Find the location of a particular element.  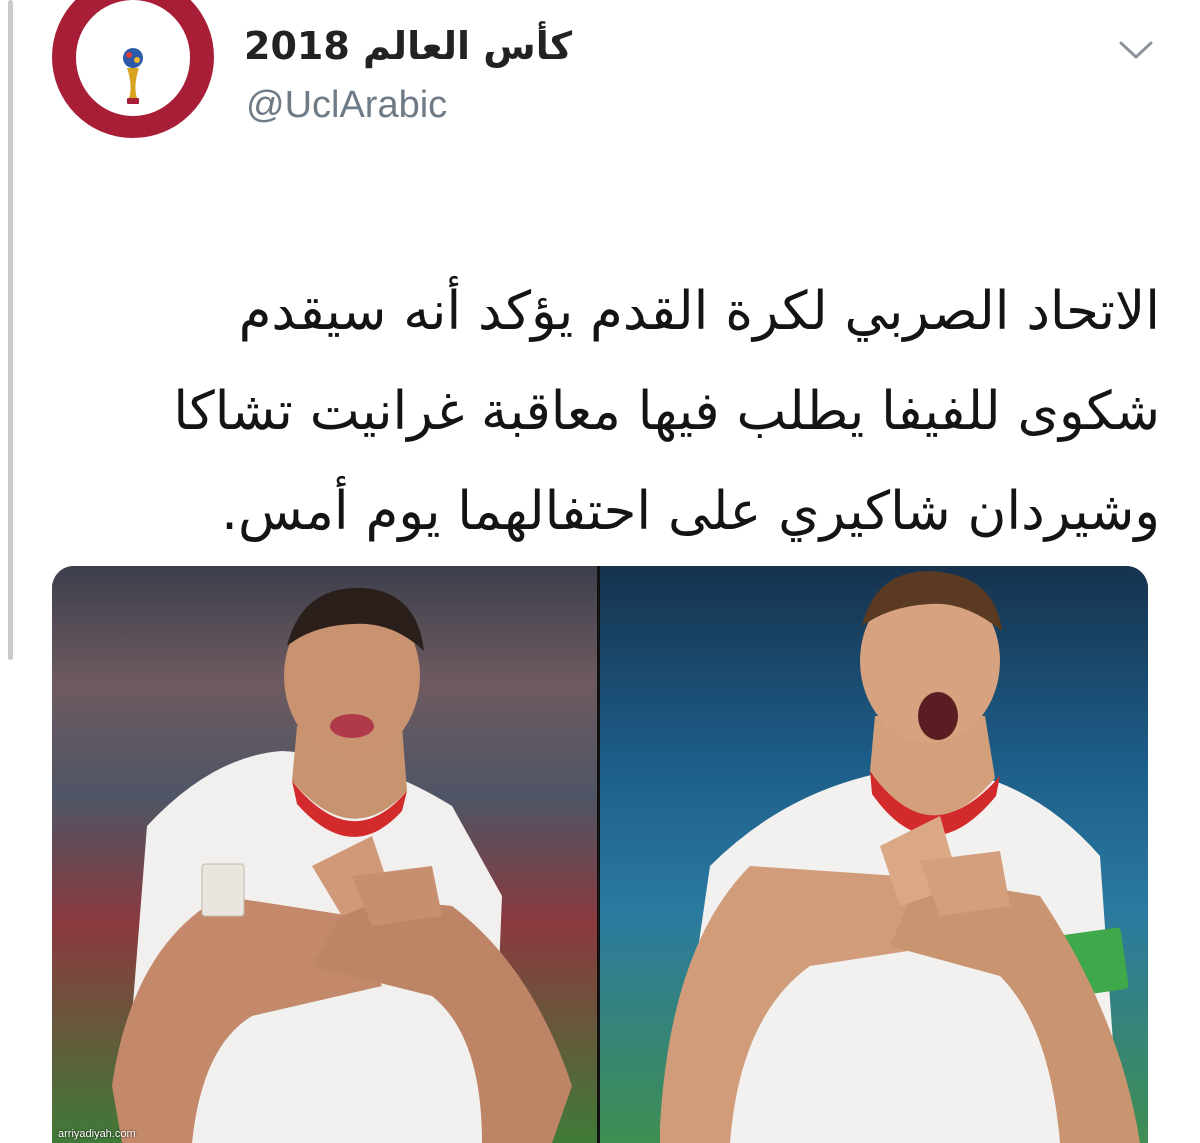

avatar-sub-text: FIFA World Cup 2018 is located at coordinates (133, 132).